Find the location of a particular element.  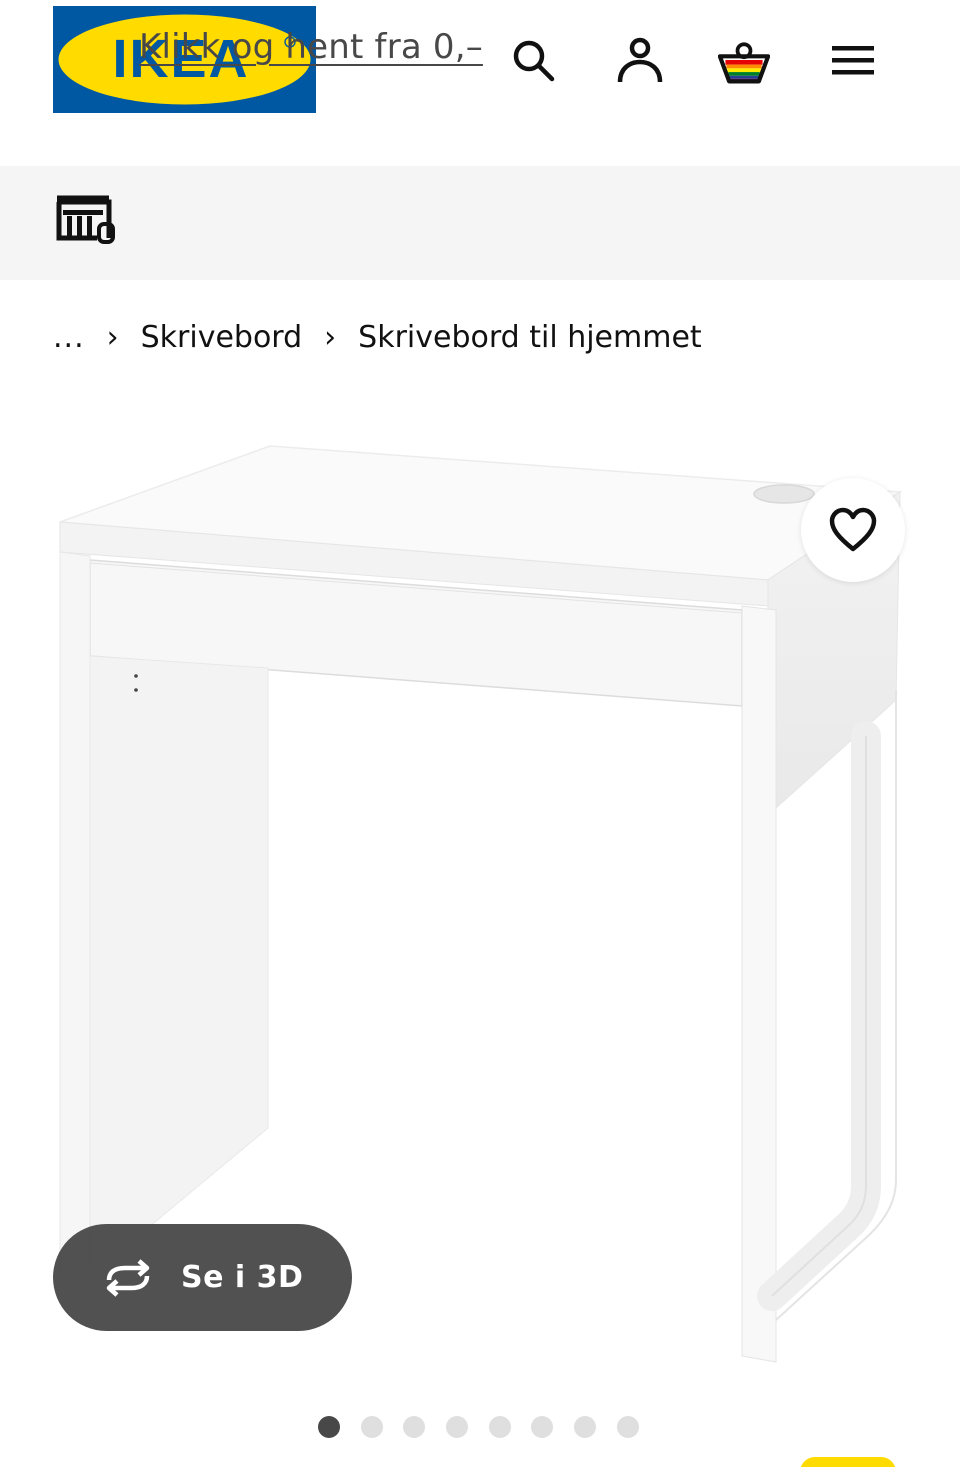

favorite-button is located at coordinates (853, 530).